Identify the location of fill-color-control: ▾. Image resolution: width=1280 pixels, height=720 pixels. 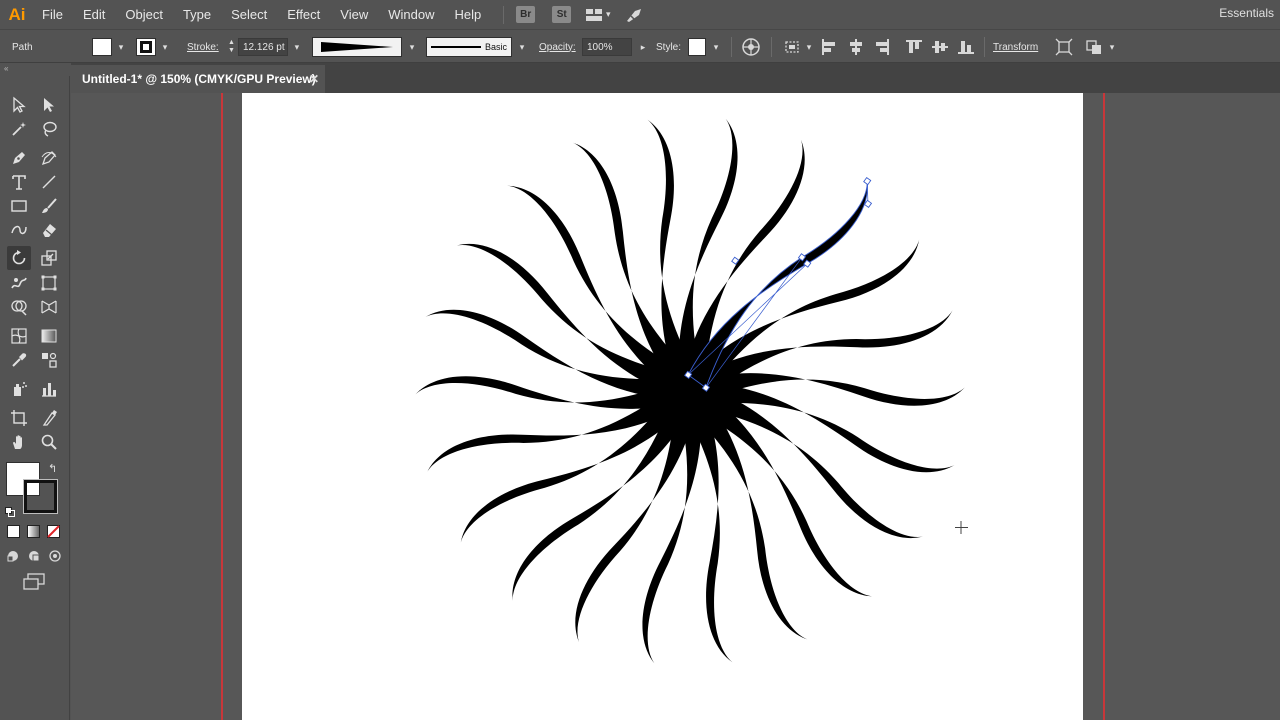
(109, 47).